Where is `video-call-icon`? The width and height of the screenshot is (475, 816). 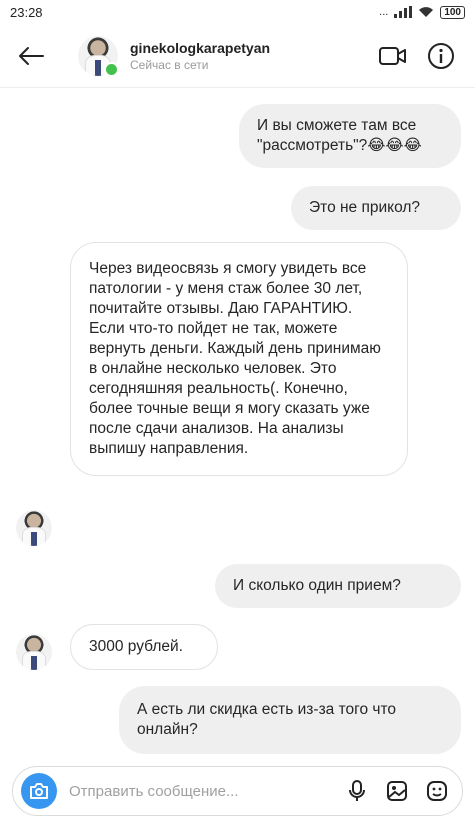 video-call-icon is located at coordinates (392, 55).